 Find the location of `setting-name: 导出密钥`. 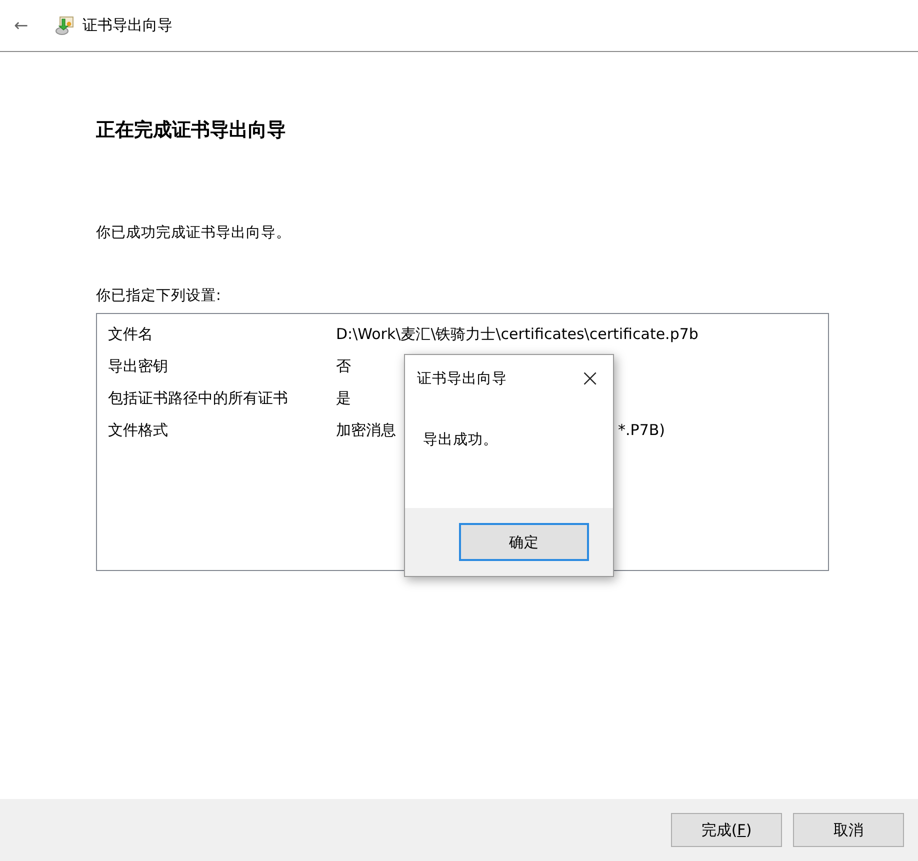

setting-name: 导出密钥 is located at coordinates (138, 366).